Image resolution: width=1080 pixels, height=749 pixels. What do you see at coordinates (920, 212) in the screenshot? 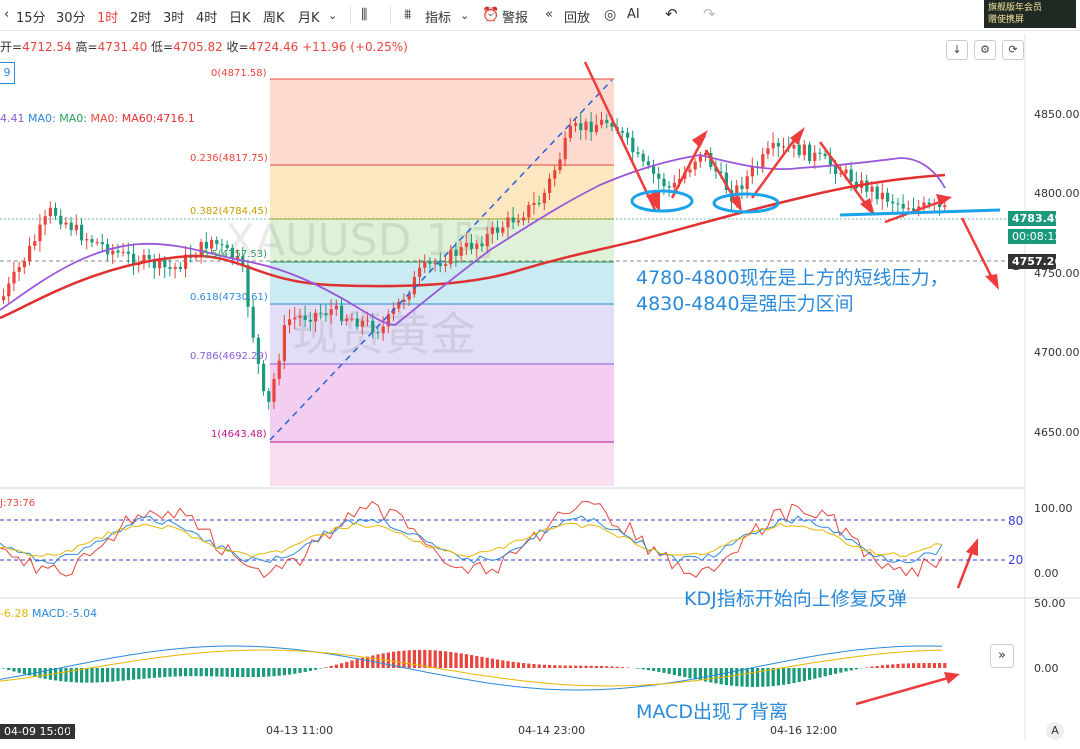
I see `support-line` at bounding box center [920, 212].